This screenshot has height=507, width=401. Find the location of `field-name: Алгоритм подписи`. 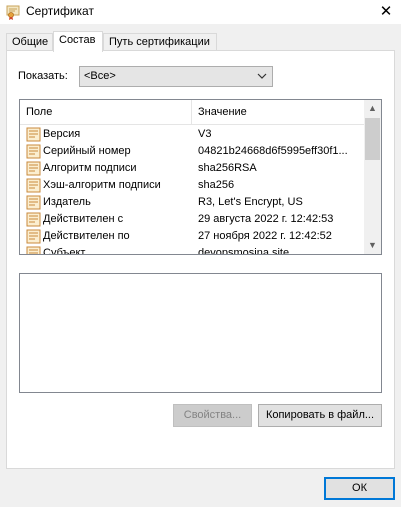

field-name: Алгоритм подписи is located at coordinates (90, 168).